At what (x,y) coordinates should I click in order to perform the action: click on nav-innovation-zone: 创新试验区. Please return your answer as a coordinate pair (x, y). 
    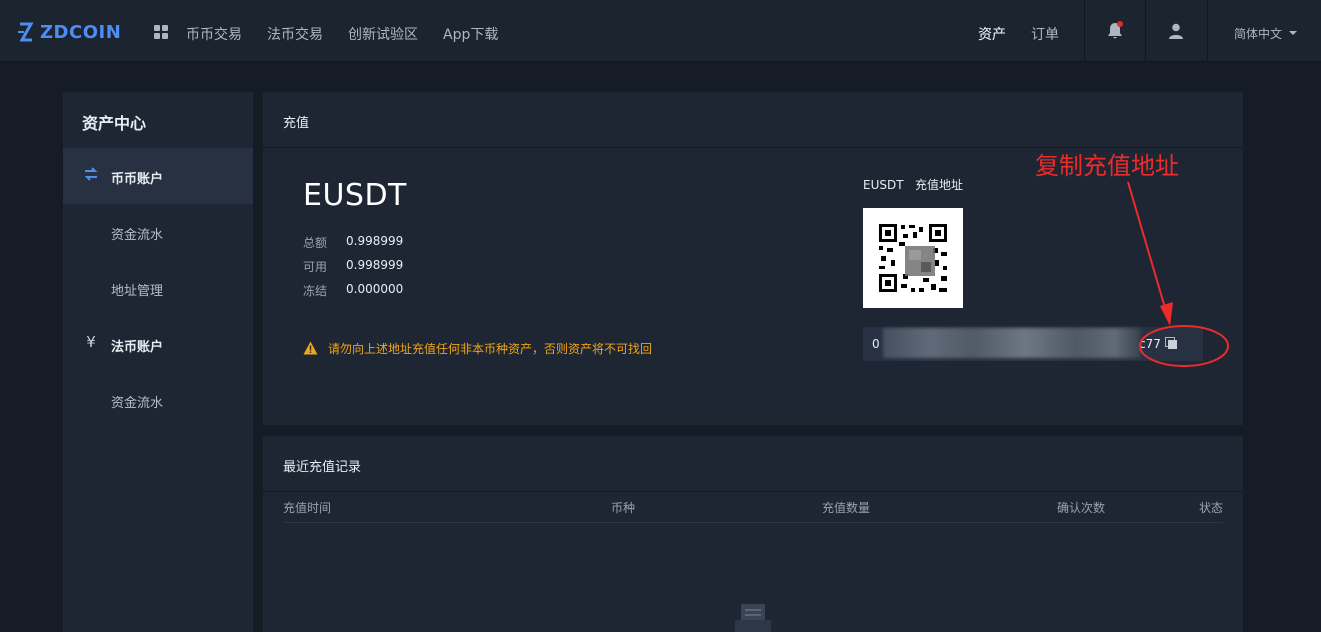
    Looking at the image, I should click on (383, 34).